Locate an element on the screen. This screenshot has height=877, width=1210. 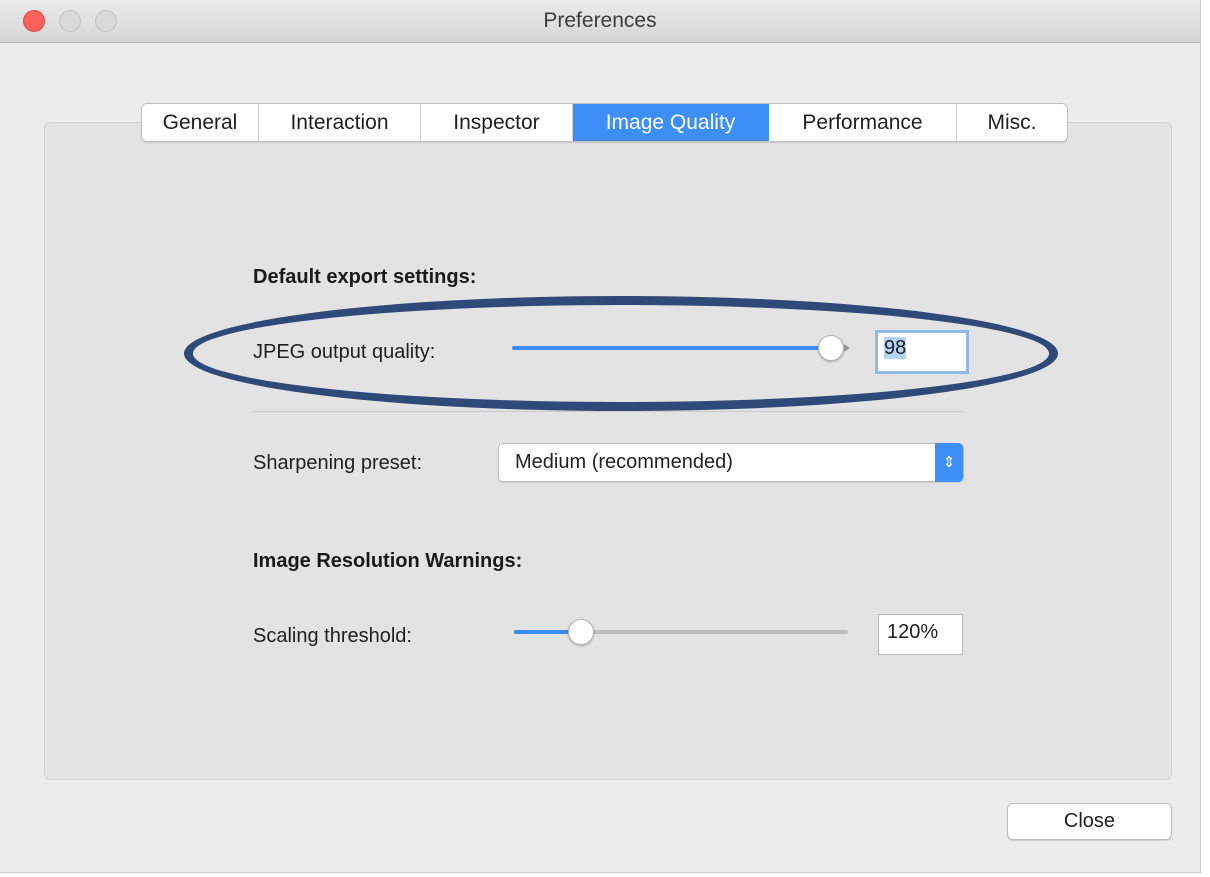
title-bar: Preferences is located at coordinates (600, 21).